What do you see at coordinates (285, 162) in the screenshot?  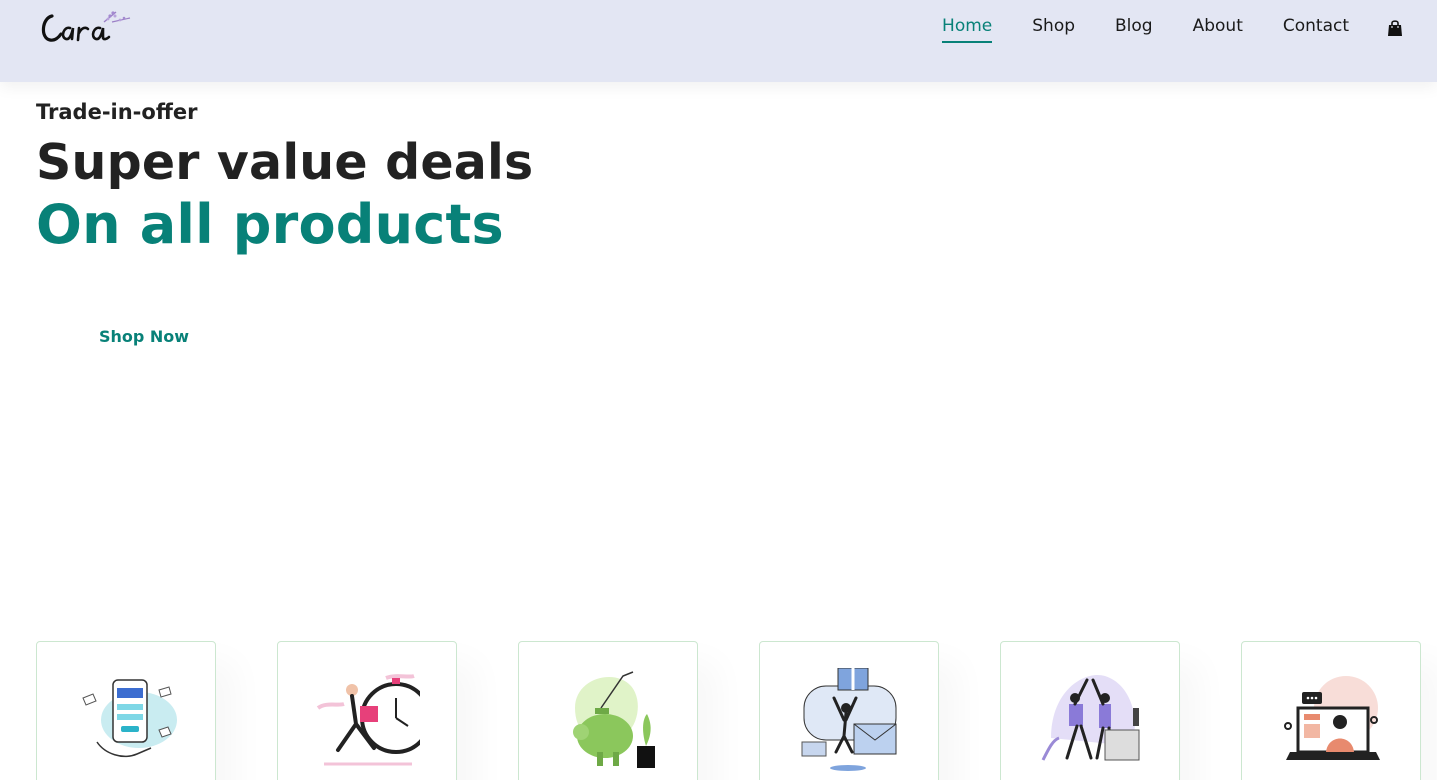 I see `hero-title: Super value deals` at bounding box center [285, 162].